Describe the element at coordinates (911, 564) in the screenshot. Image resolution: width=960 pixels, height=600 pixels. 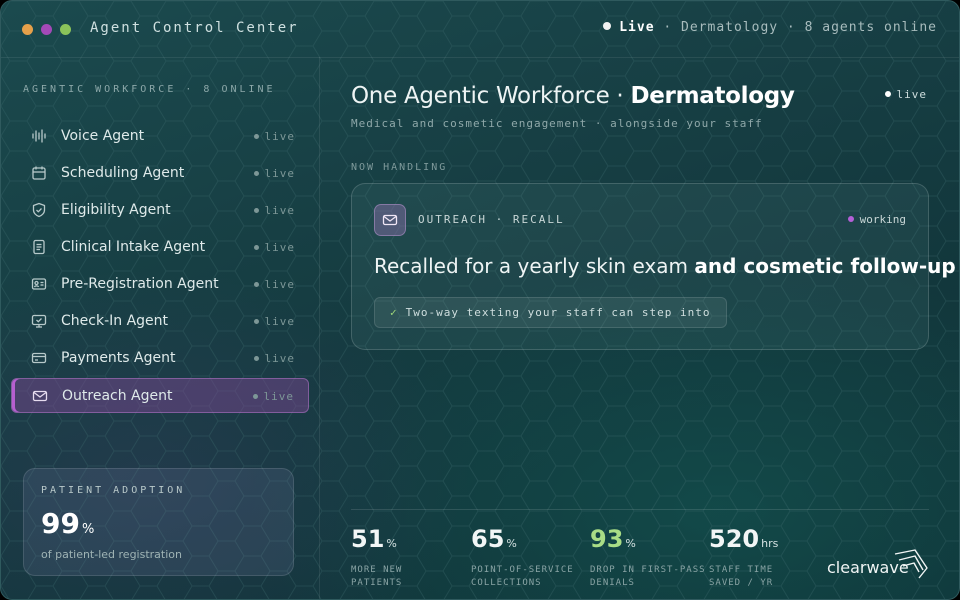
I see `clearwave-logo-icon` at that location.